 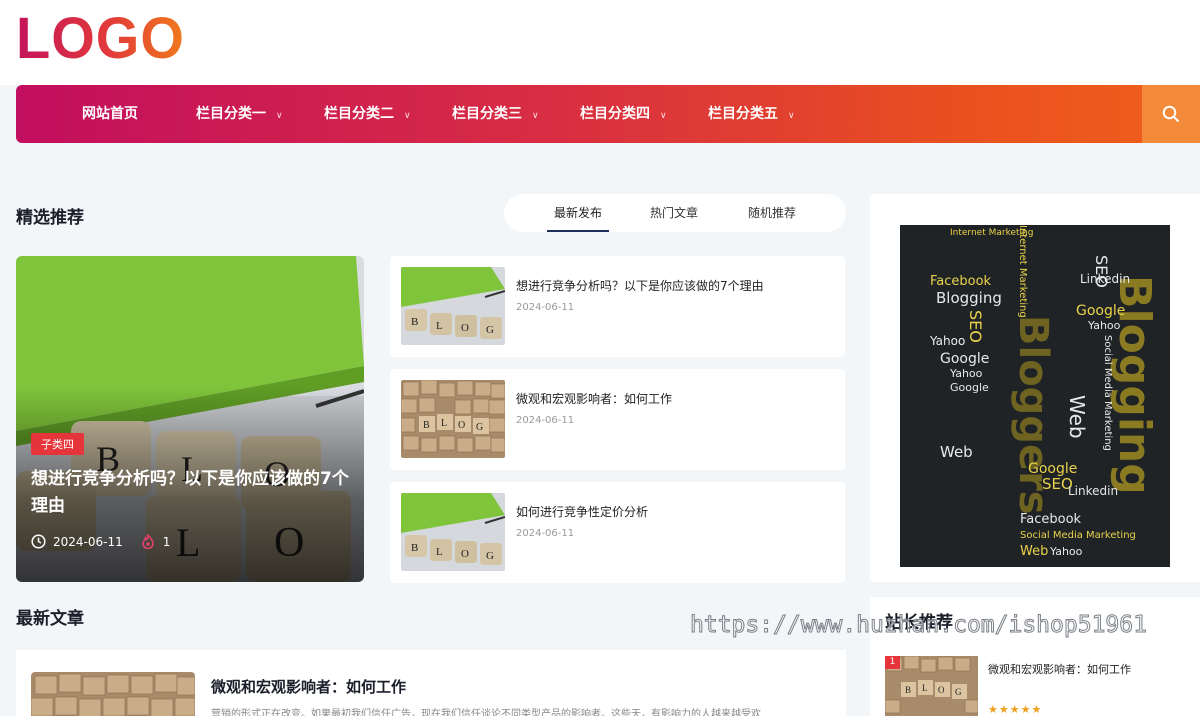 I want to click on featured-article-title: 想进行竞争分析吗？以下是你应该做的7个理由, so click(x=191, y=493).